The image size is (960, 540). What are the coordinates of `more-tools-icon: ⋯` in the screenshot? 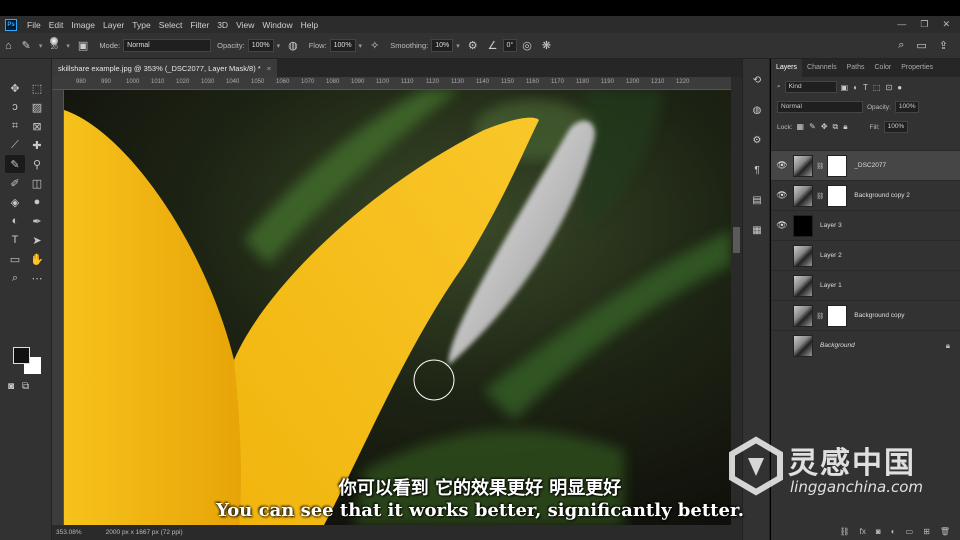 It's located at (37, 278).